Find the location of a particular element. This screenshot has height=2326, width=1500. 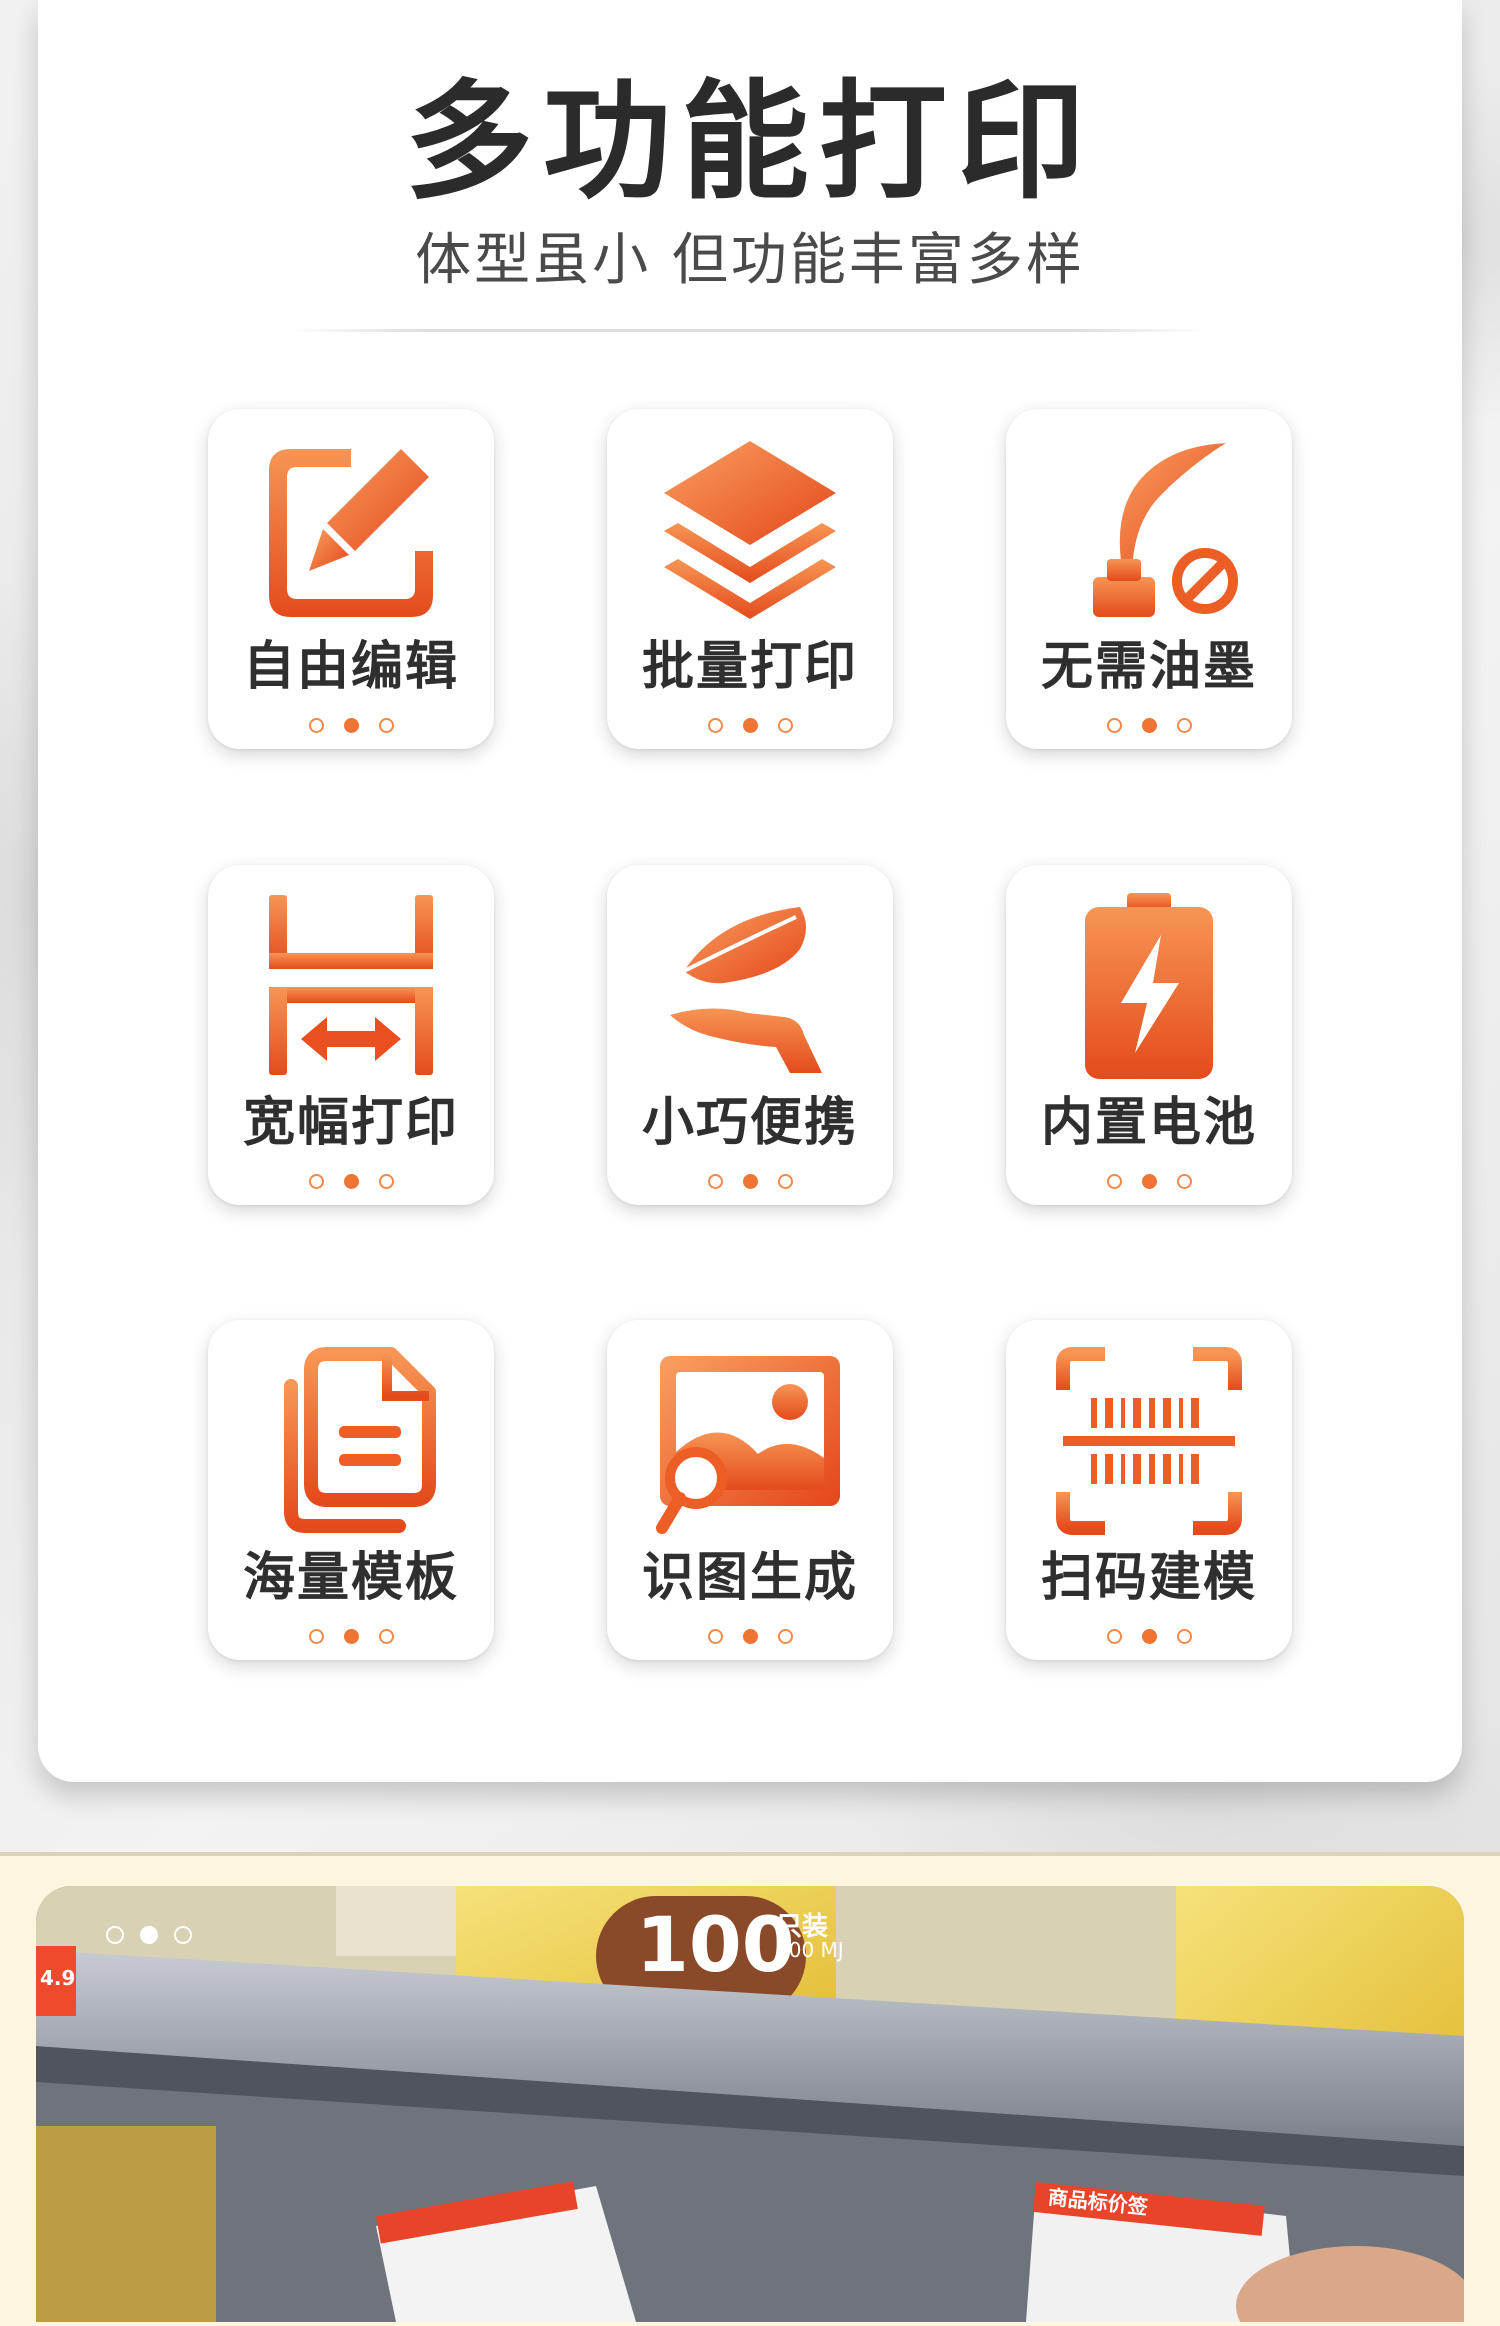

feature-label: 识图生成 is located at coordinates (749, 1578).